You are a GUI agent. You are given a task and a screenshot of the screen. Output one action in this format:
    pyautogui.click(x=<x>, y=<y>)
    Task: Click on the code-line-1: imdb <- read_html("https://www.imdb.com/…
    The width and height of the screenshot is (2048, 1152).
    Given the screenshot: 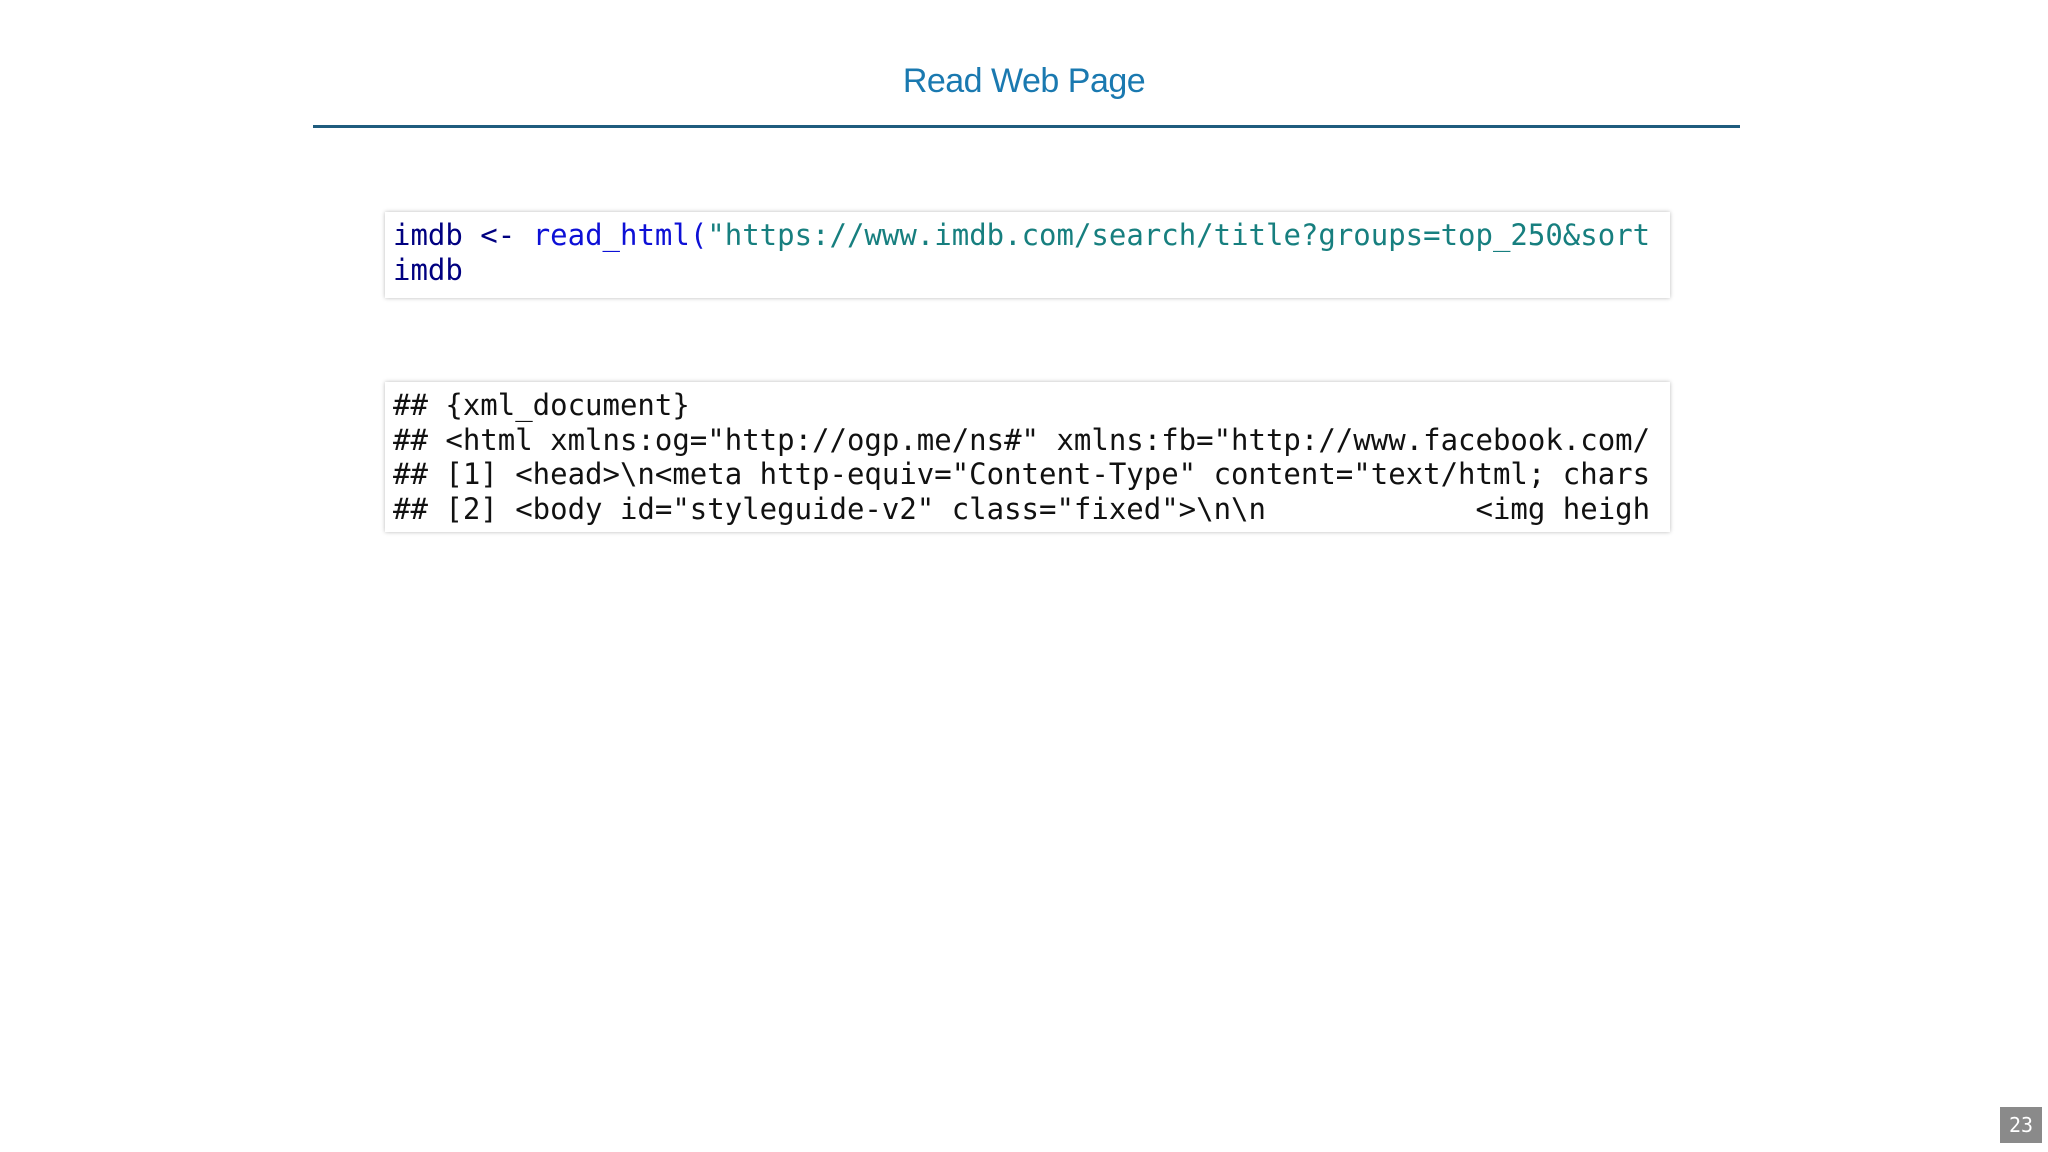 What is the action you would take?
    pyautogui.click(x=1027, y=235)
    